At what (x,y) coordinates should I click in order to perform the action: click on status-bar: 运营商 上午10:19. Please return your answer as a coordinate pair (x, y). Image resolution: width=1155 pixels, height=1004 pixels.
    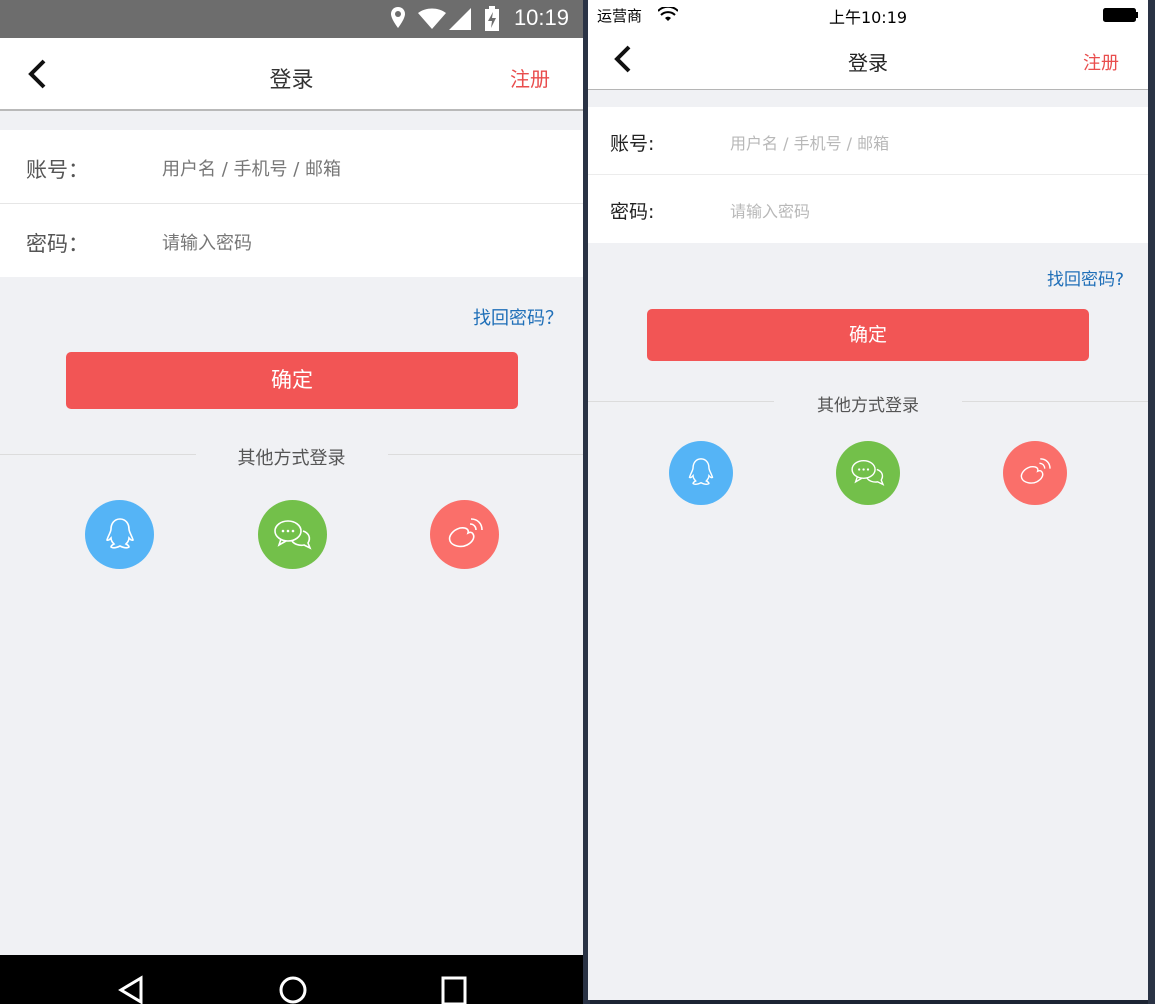
    Looking at the image, I should click on (868, 15).